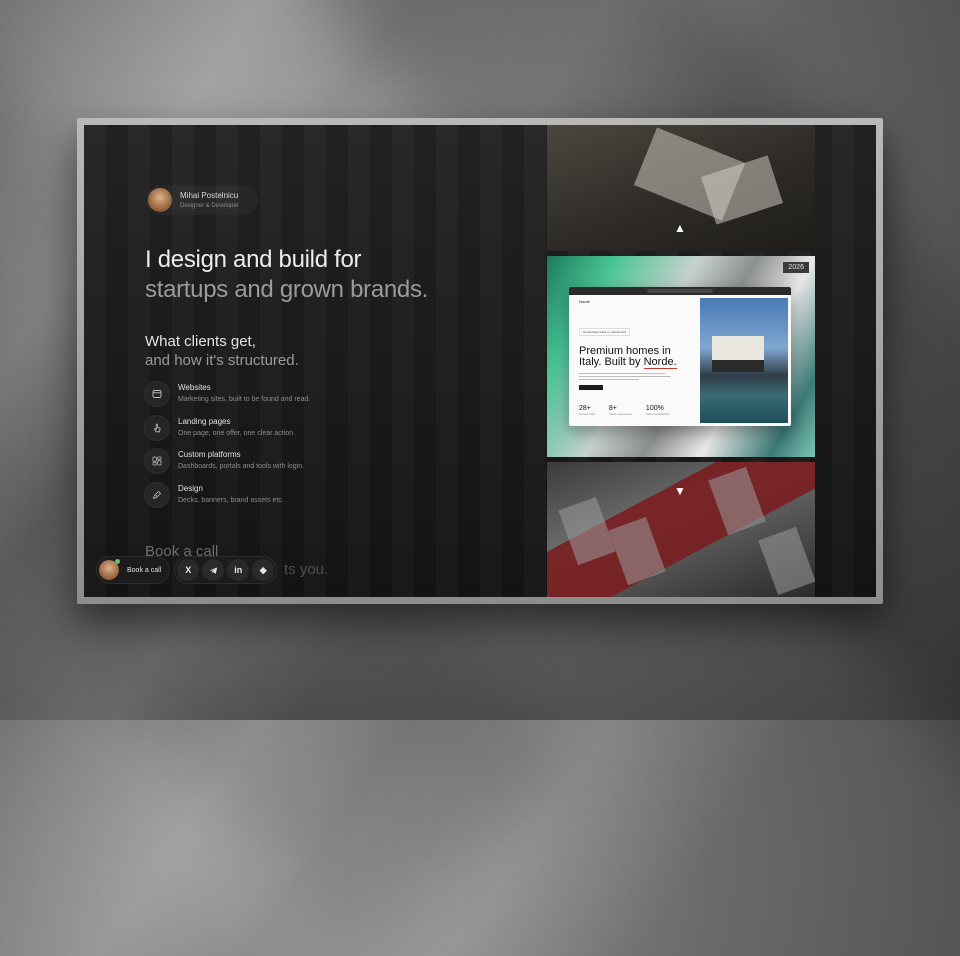  I want to click on service-title: Design, so click(190, 488).